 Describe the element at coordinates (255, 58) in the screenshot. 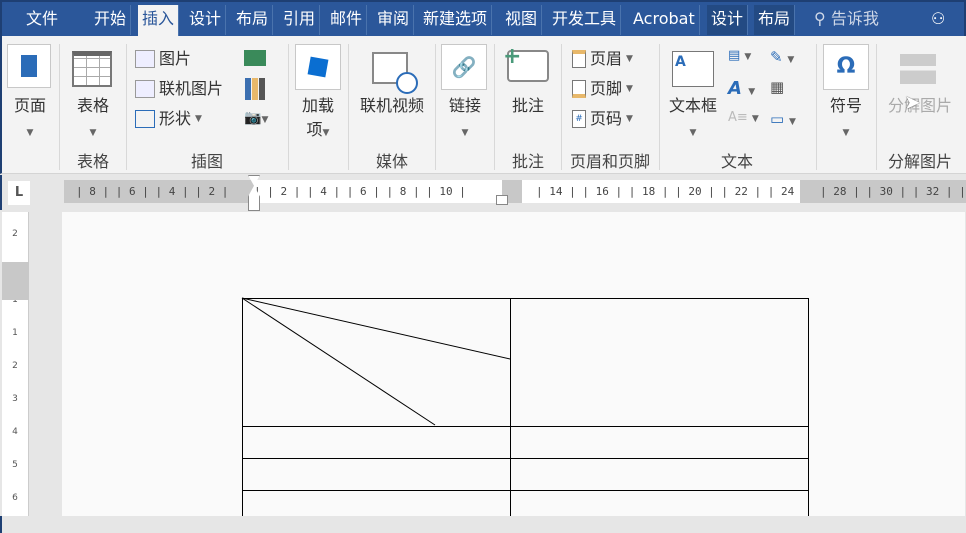

I see `smartart-icon` at that location.